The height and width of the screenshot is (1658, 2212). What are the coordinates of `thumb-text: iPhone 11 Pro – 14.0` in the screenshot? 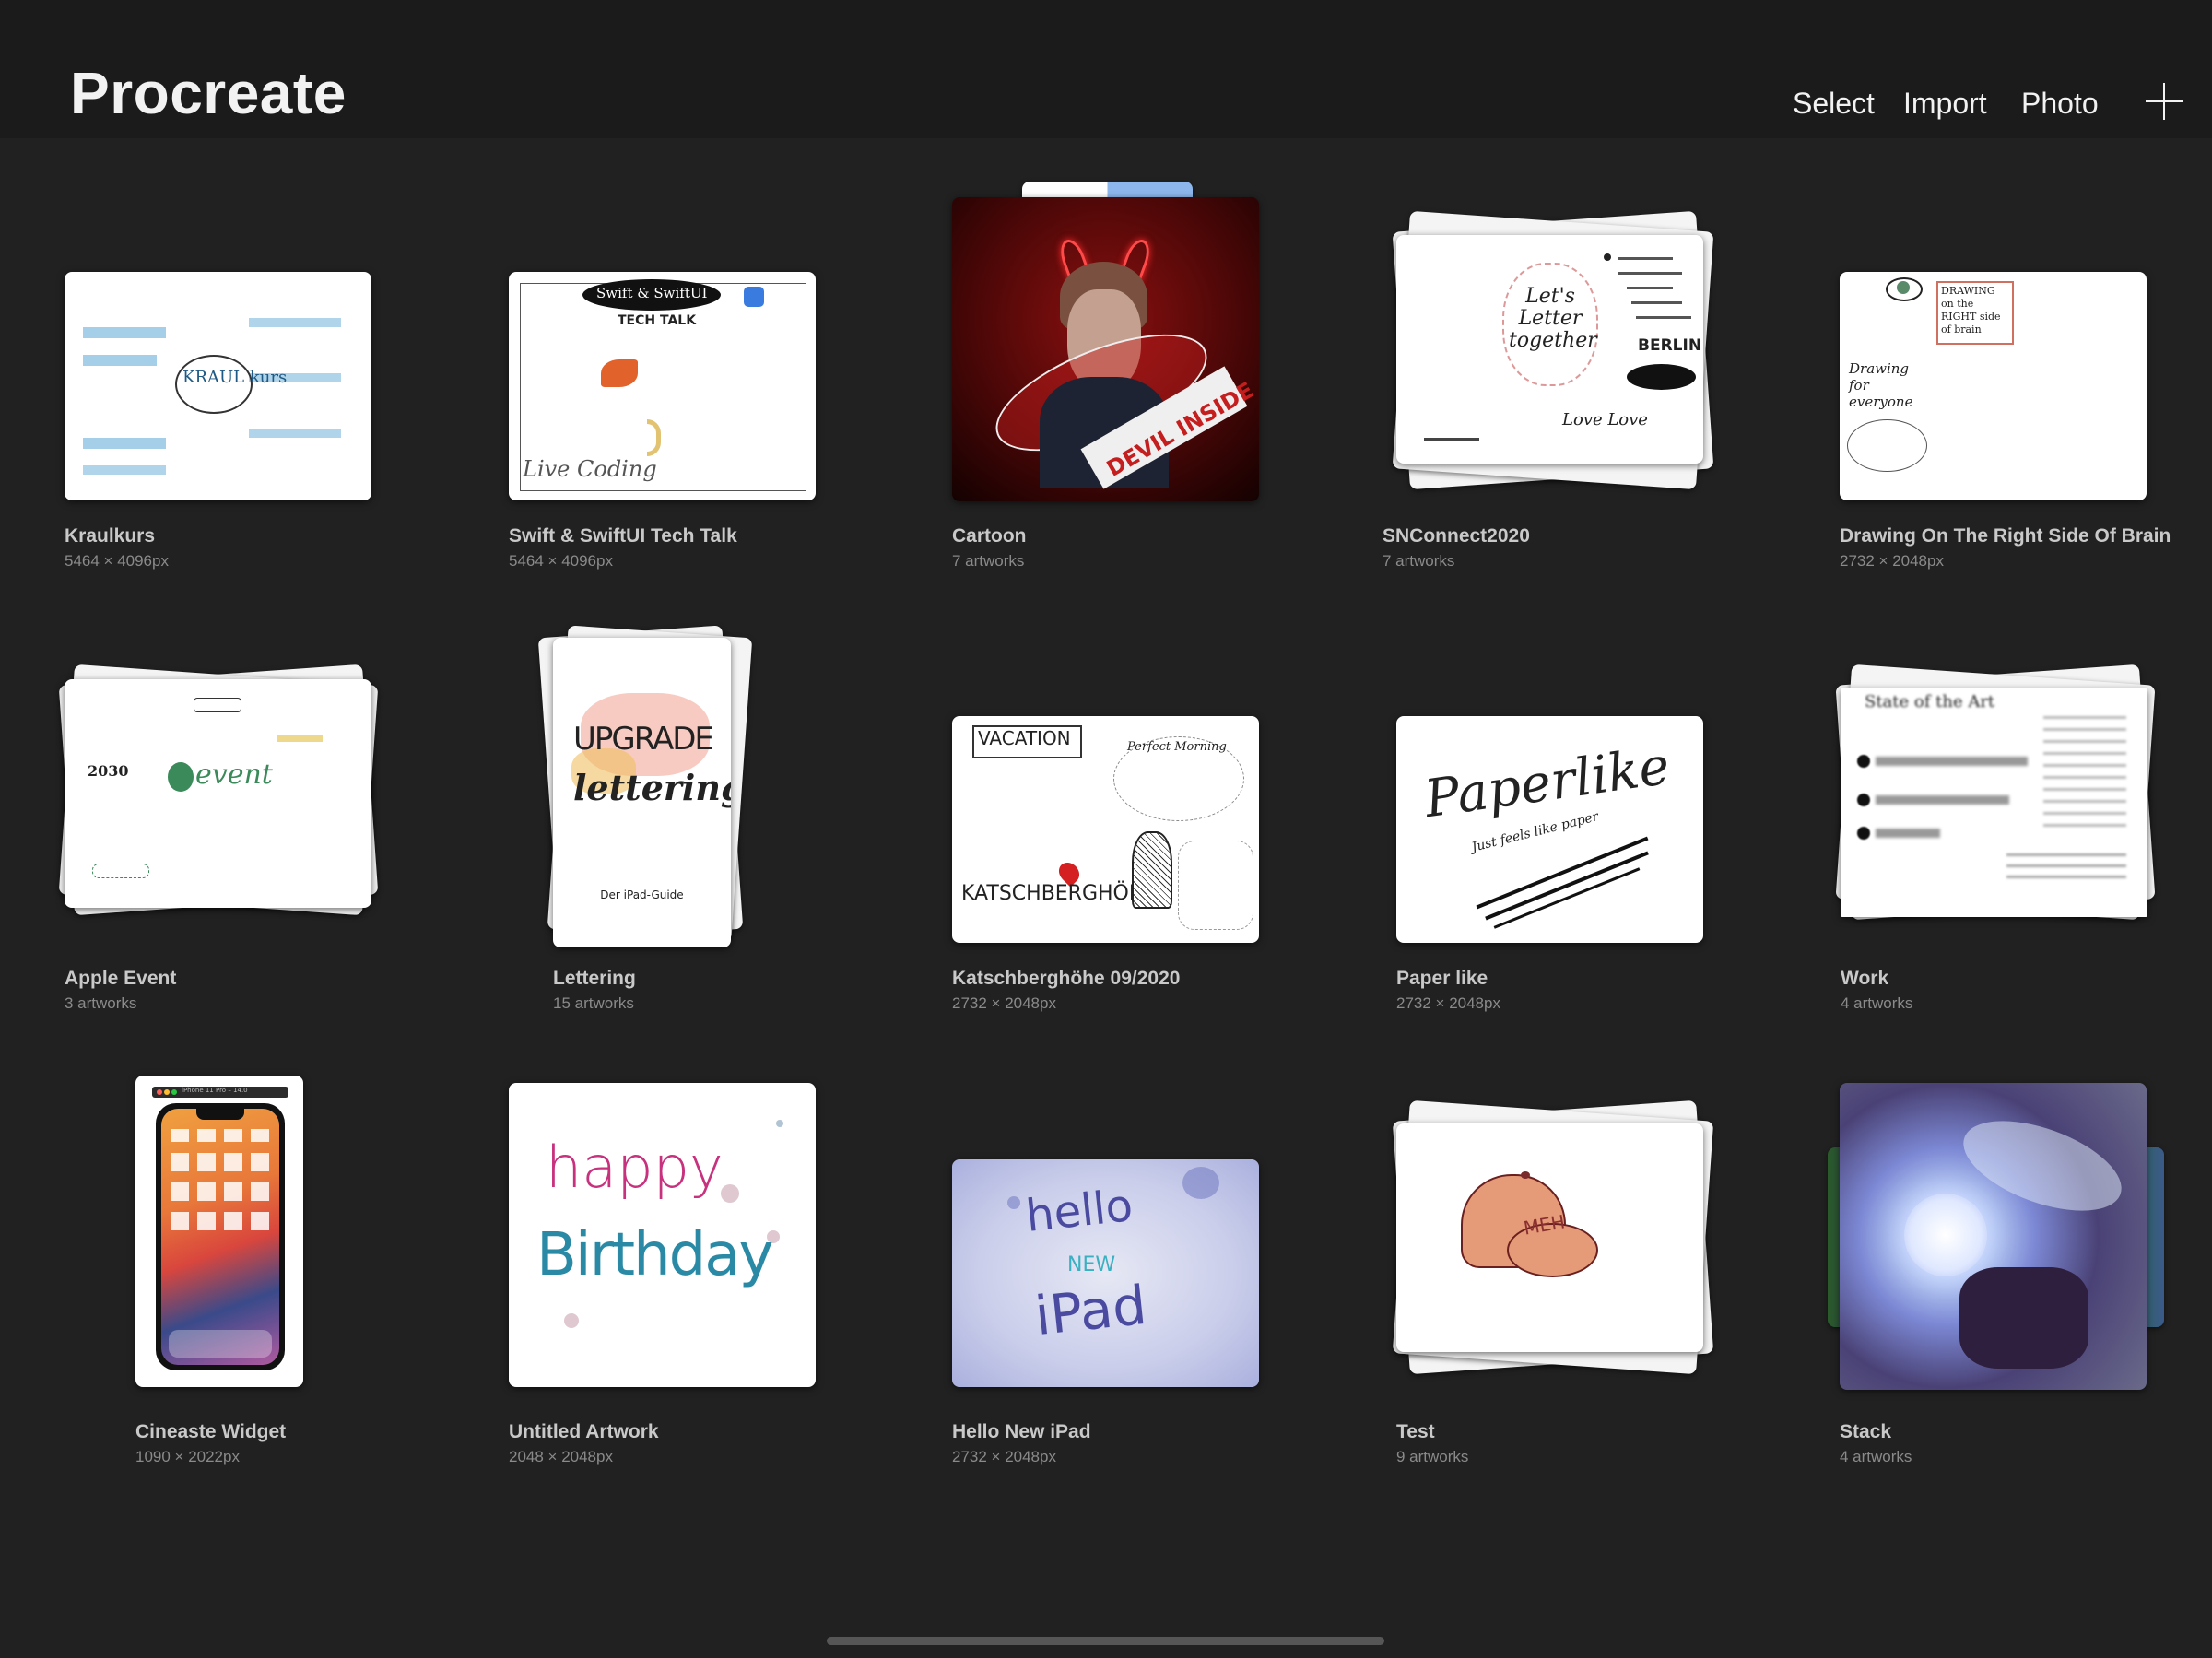 It's located at (215, 1090).